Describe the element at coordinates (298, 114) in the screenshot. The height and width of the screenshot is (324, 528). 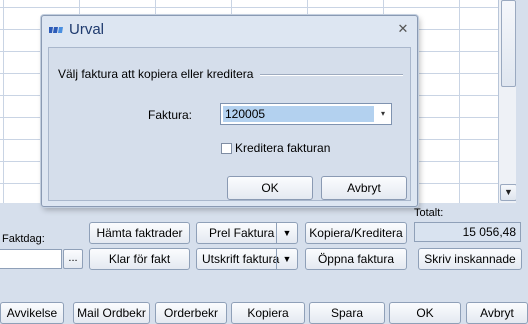
I see `faktura-combobox-value: 120005` at that location.